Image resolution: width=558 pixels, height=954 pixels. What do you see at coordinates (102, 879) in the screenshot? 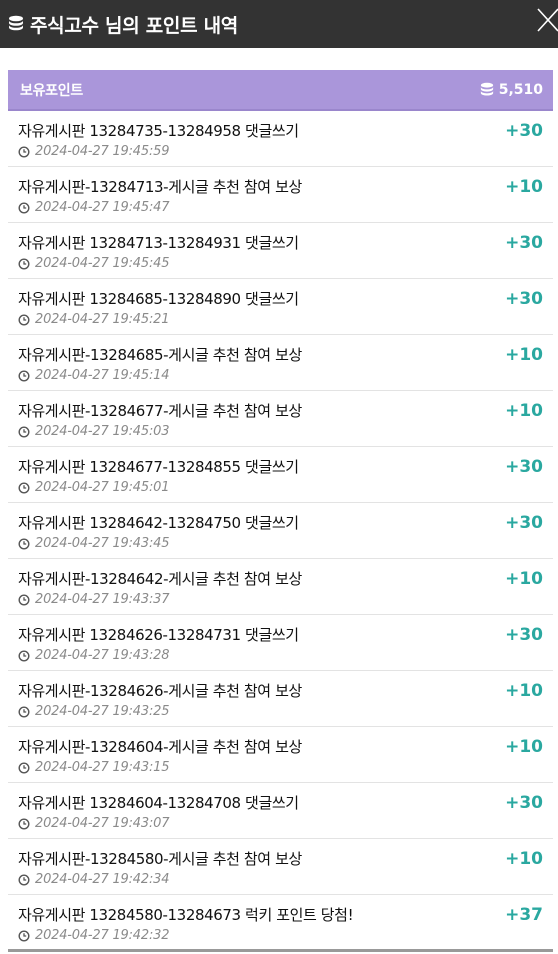
I see `history-timestamp: 2024-04-27 19:42:34` at bounding box center [102, 879].